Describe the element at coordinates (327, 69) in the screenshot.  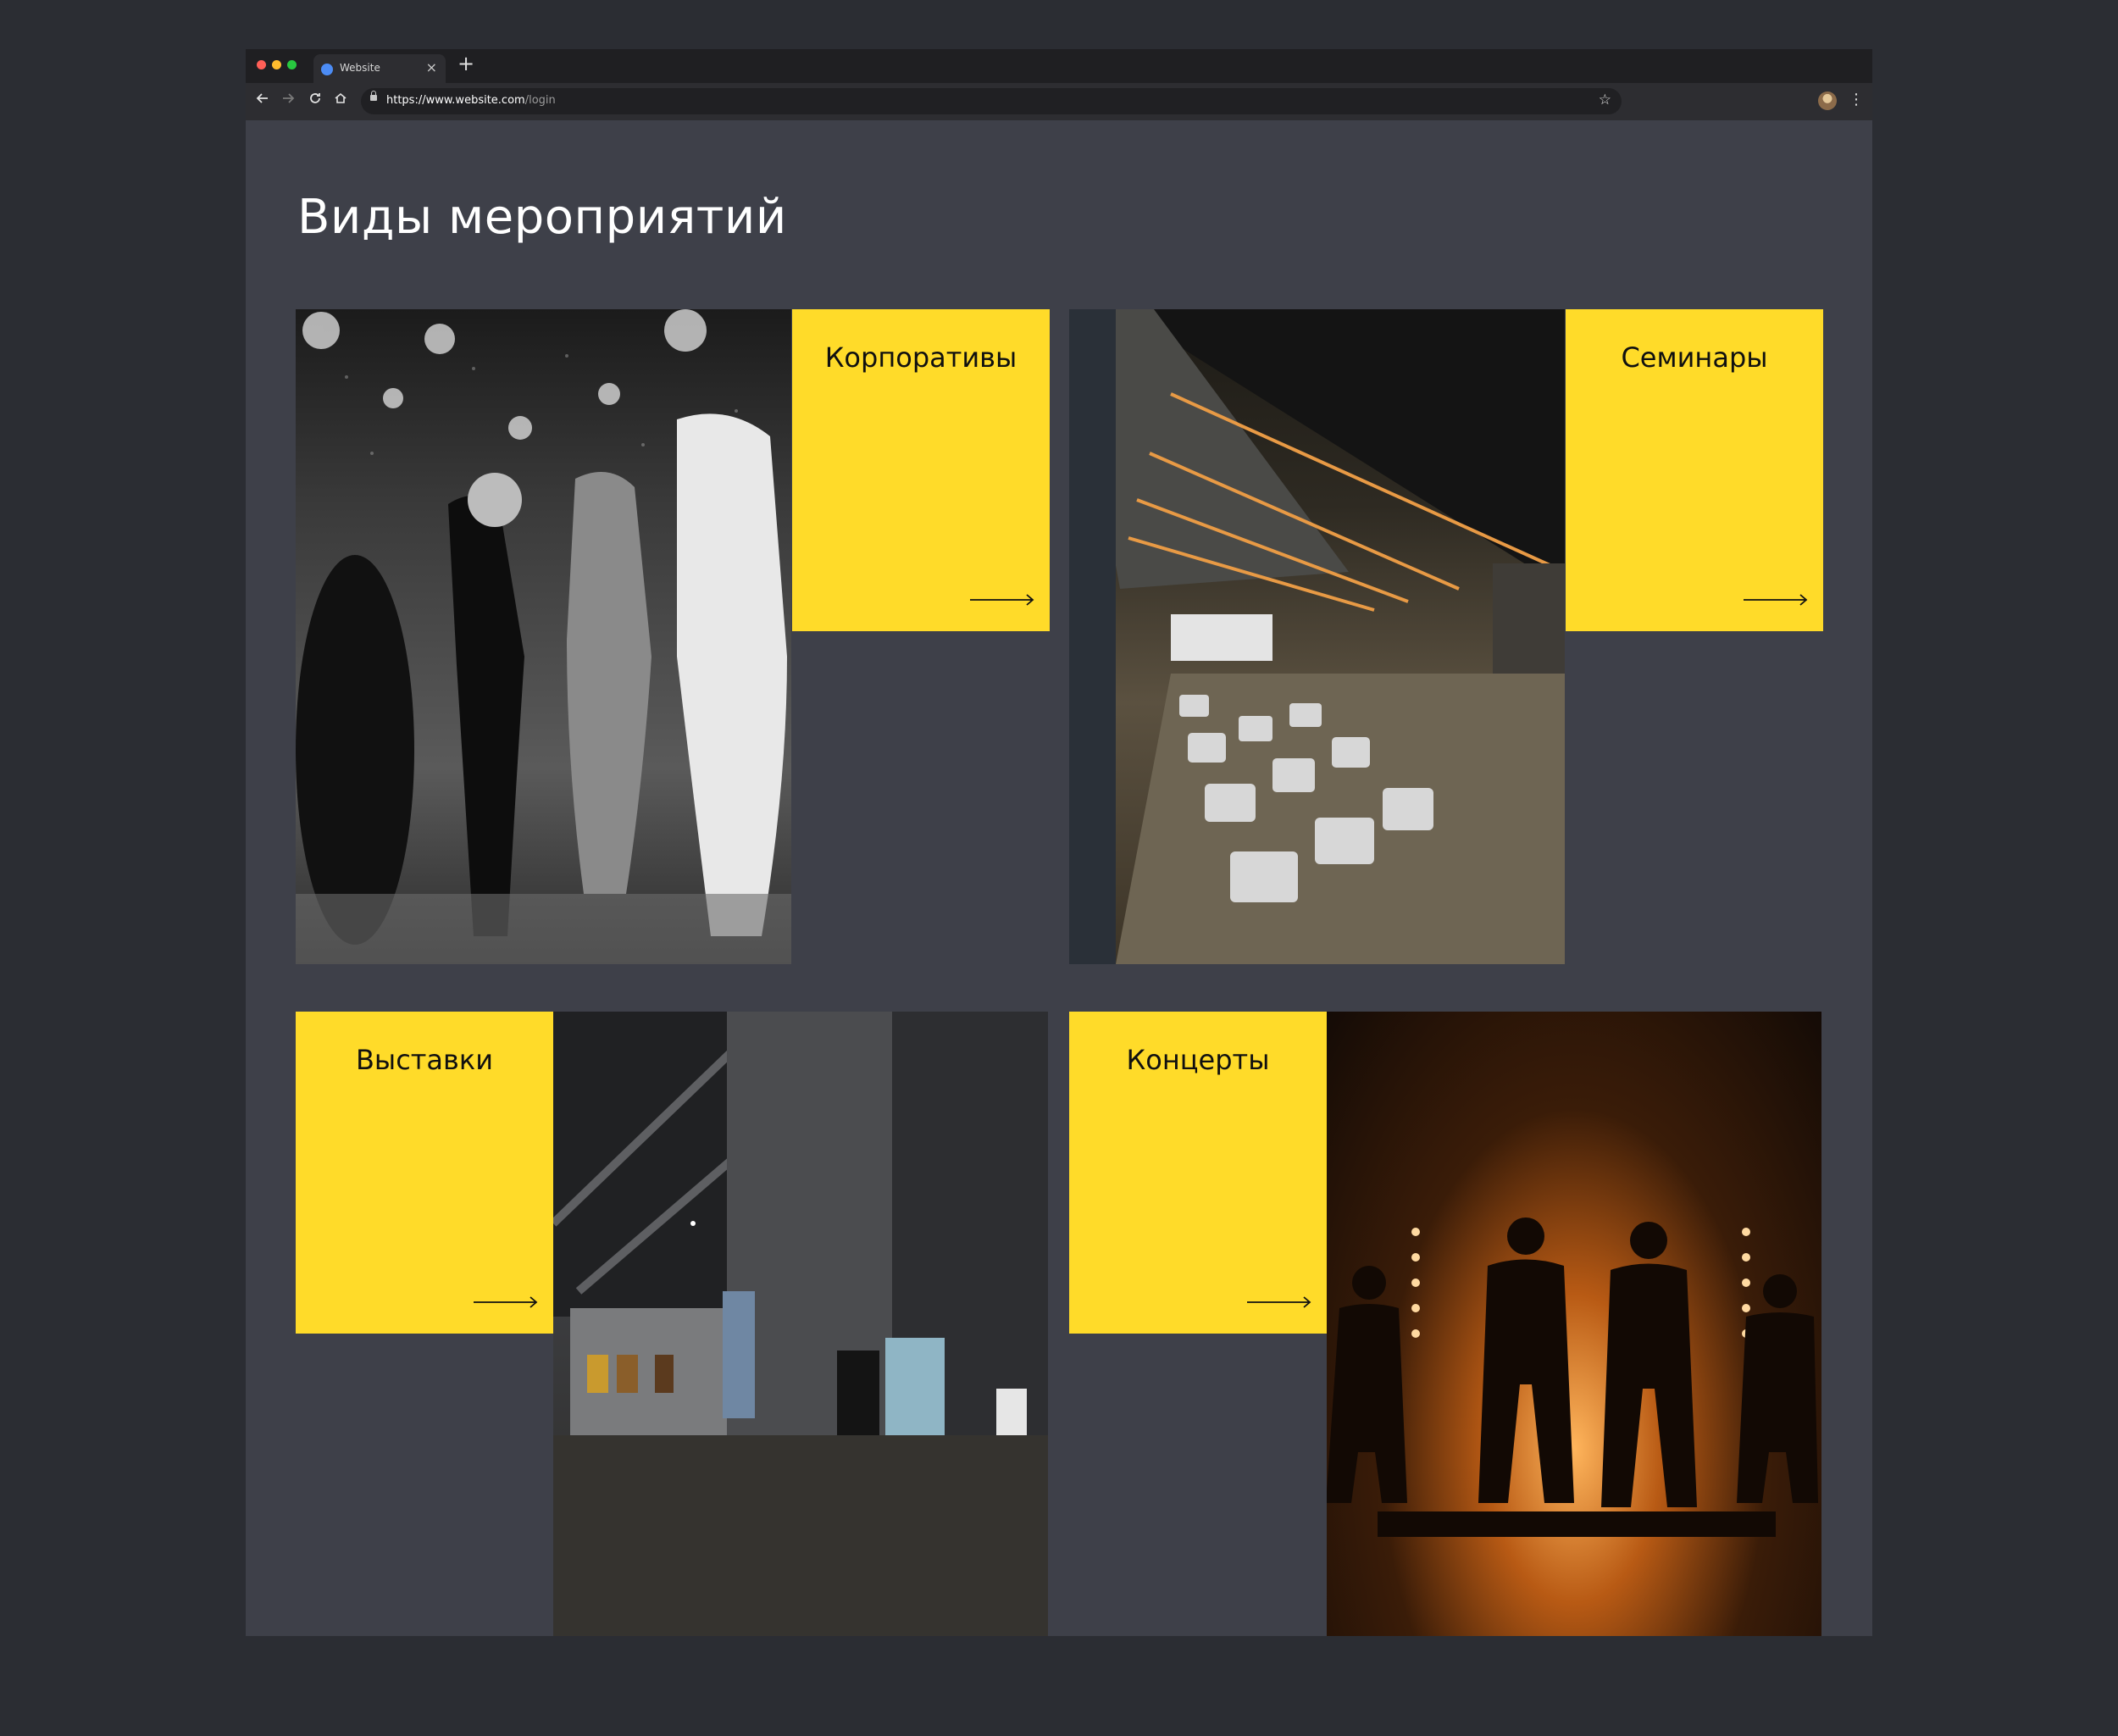
I see `globe-icon` at that location.